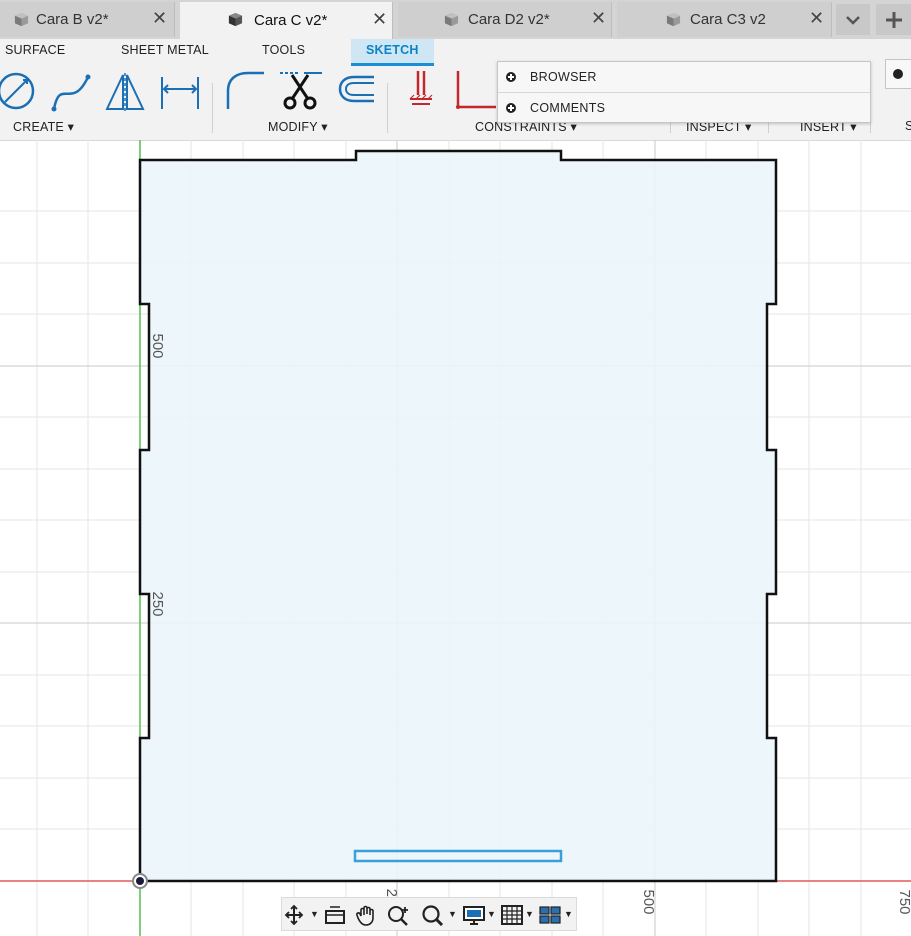  What do you see at coordinates (475, 915) in the screenshot?
I see `display-settings-icon` at bounding box center [475, 915].